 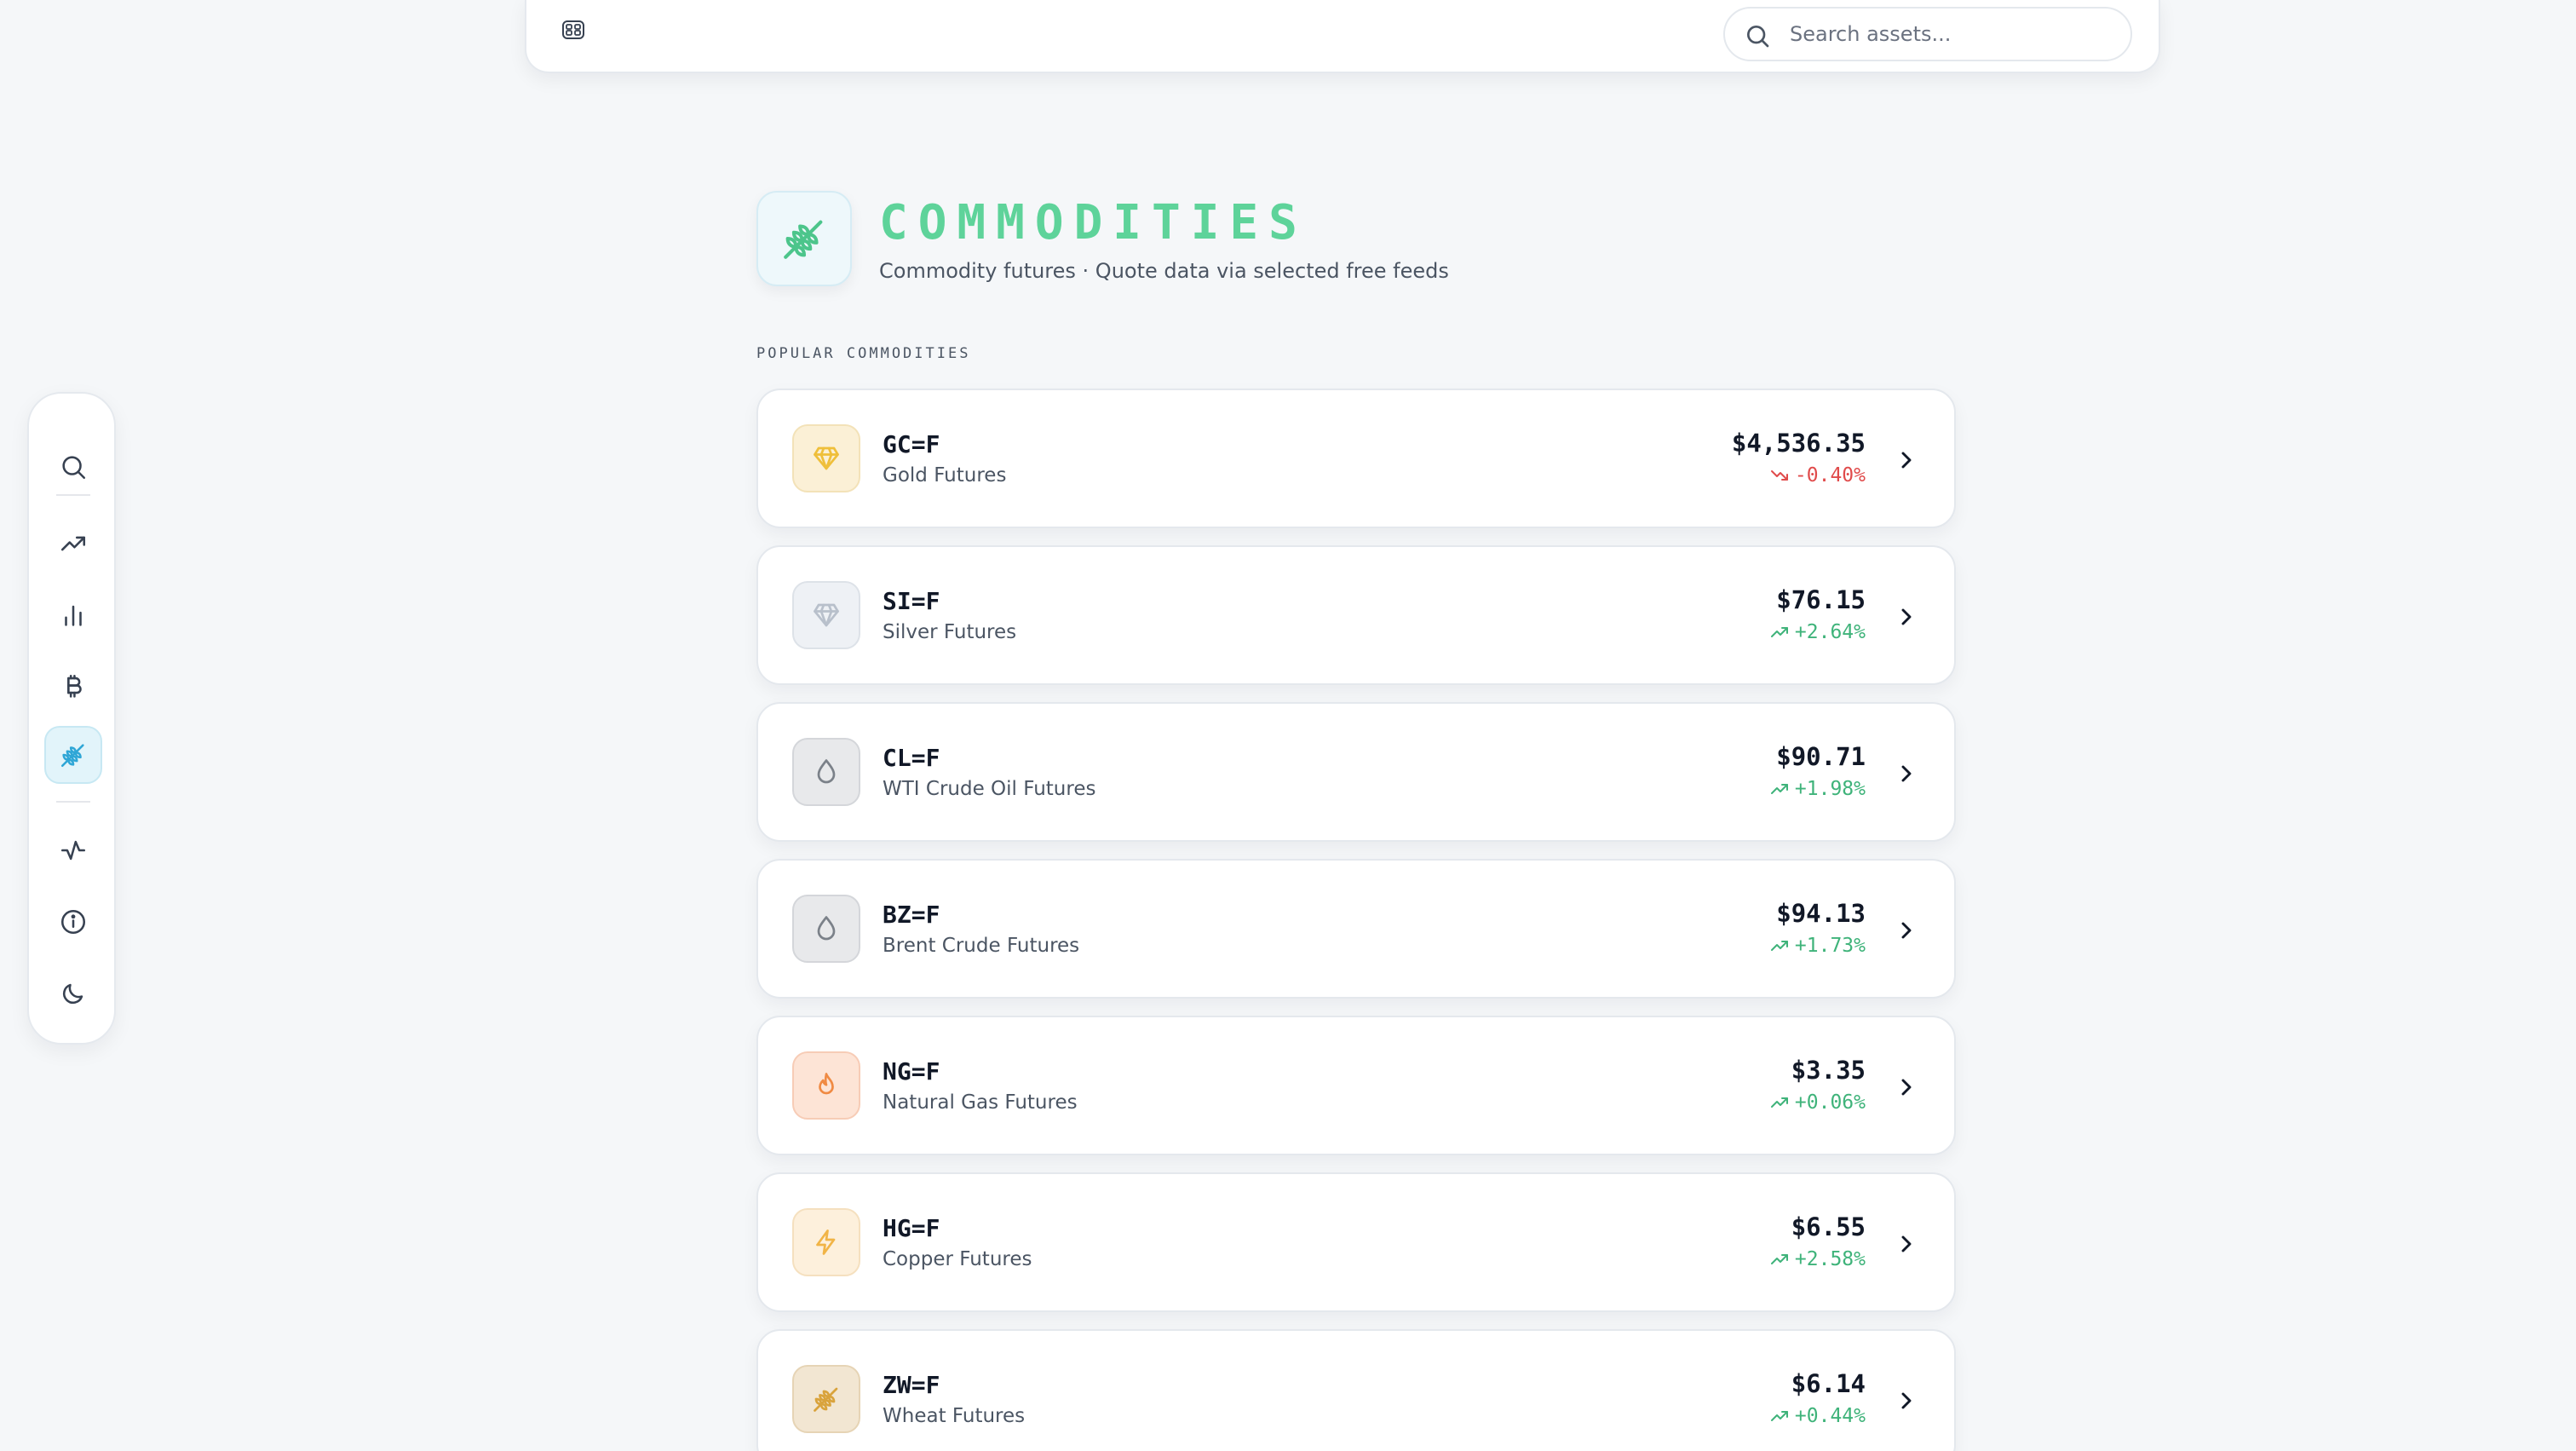 What do you see at coordinates (1828, 1383) in the screenshot?
I see `commodity-price: $6.14` at bounding box center [1828, 1383].